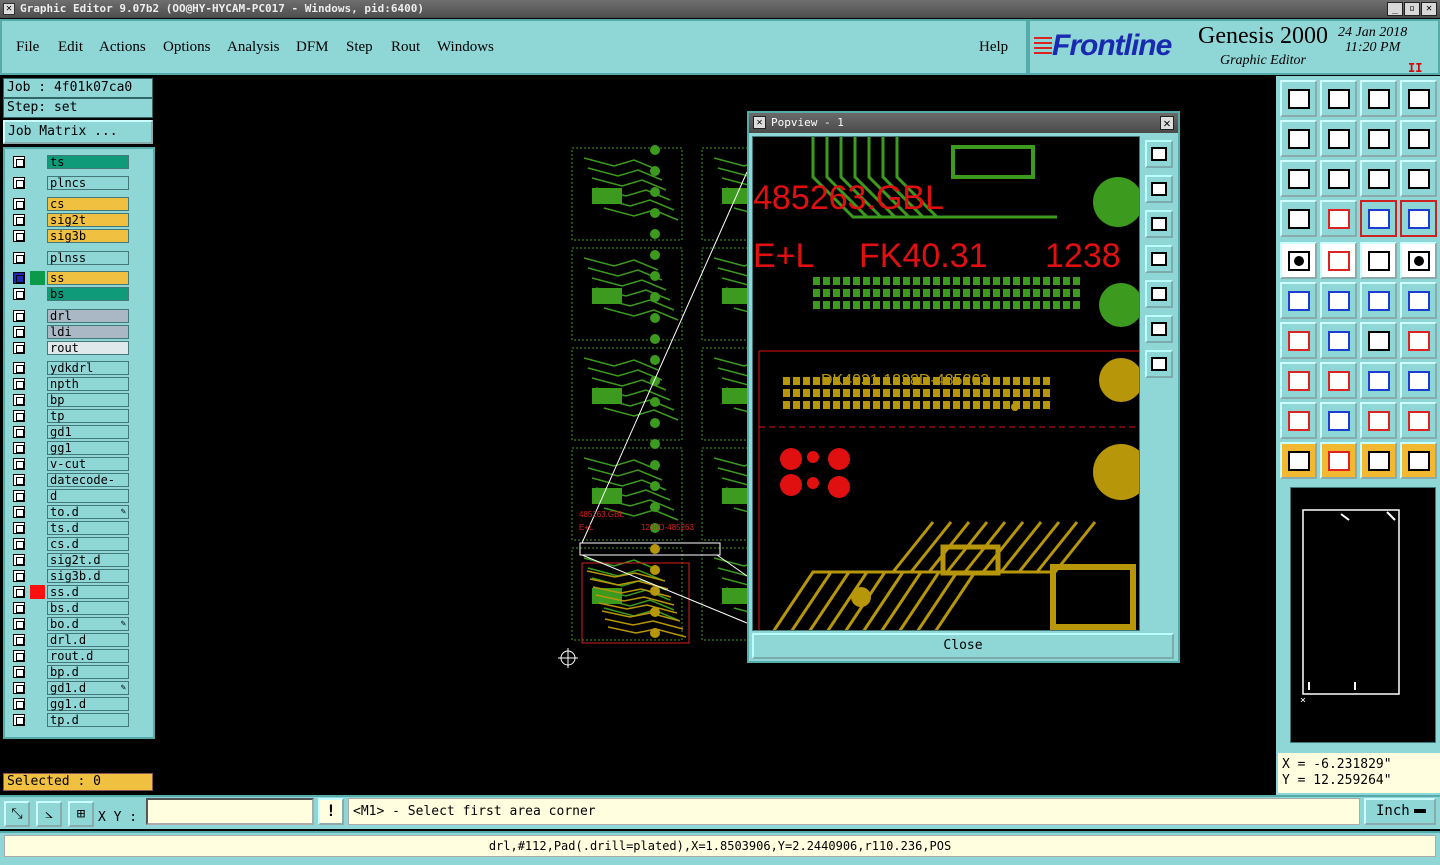 This screenshot has height=865, width=1440. What do you see at coordinates (1363, 615) in the screenshot?
I see `overview-map: ×` at bounding box center [1363, 615].